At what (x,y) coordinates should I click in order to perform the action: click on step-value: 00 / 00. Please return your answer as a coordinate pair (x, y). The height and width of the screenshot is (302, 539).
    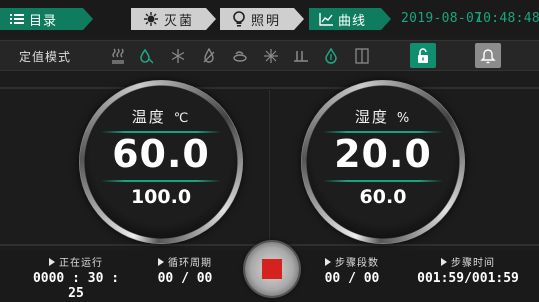
    Looking at the image, I should click on (352, 278).